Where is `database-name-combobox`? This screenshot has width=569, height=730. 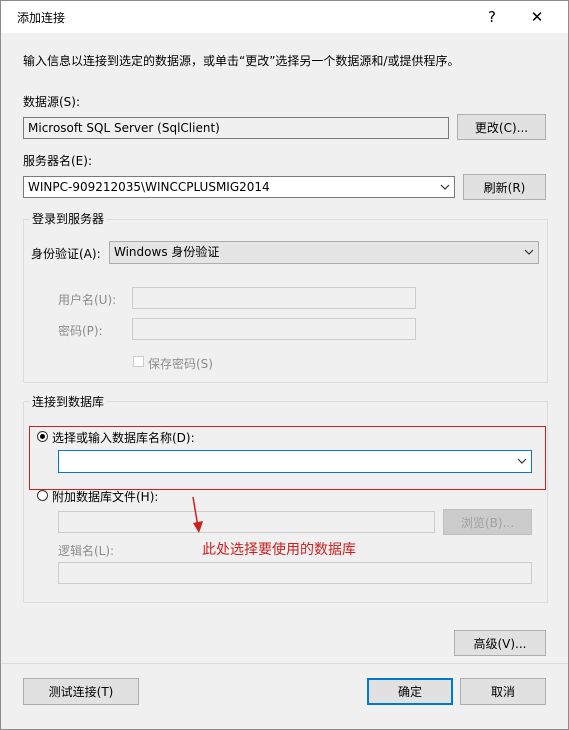 database-name-combobox is located at coordinates (295, 461).